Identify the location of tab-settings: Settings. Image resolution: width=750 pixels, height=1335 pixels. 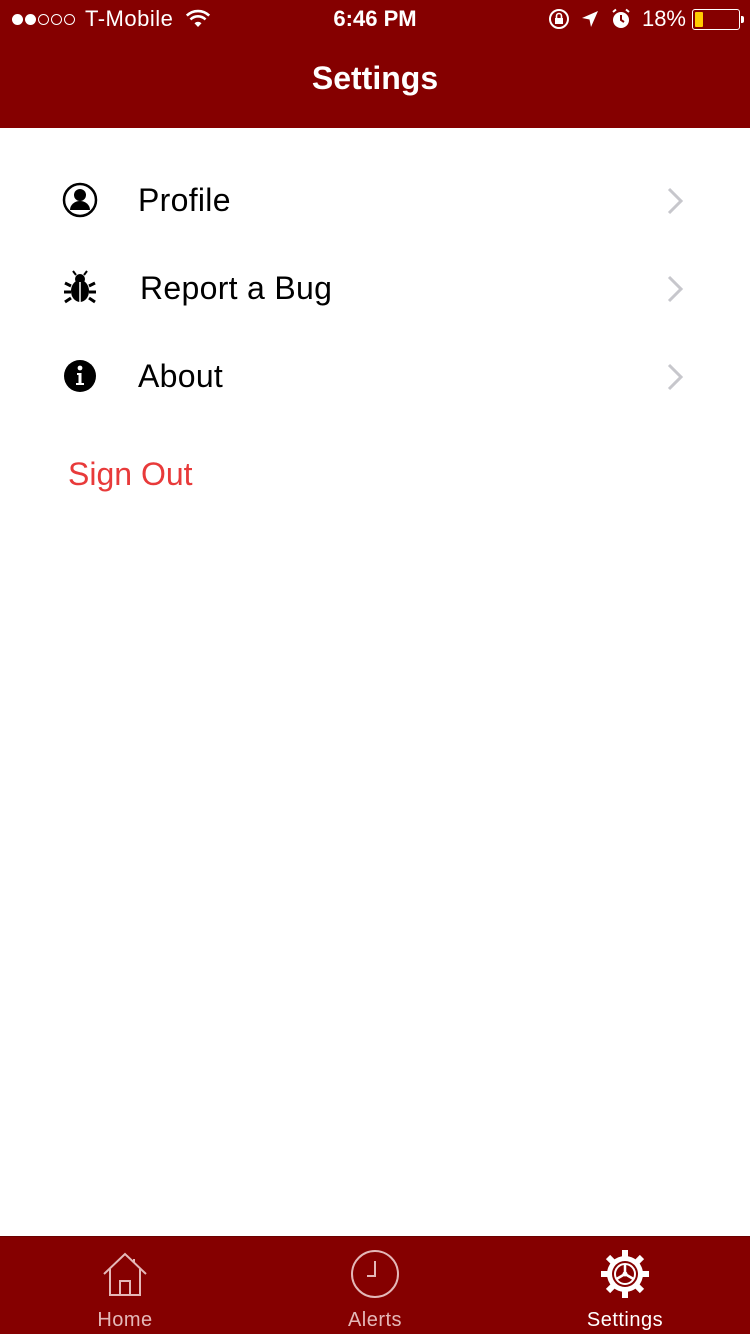
(625, 1286).